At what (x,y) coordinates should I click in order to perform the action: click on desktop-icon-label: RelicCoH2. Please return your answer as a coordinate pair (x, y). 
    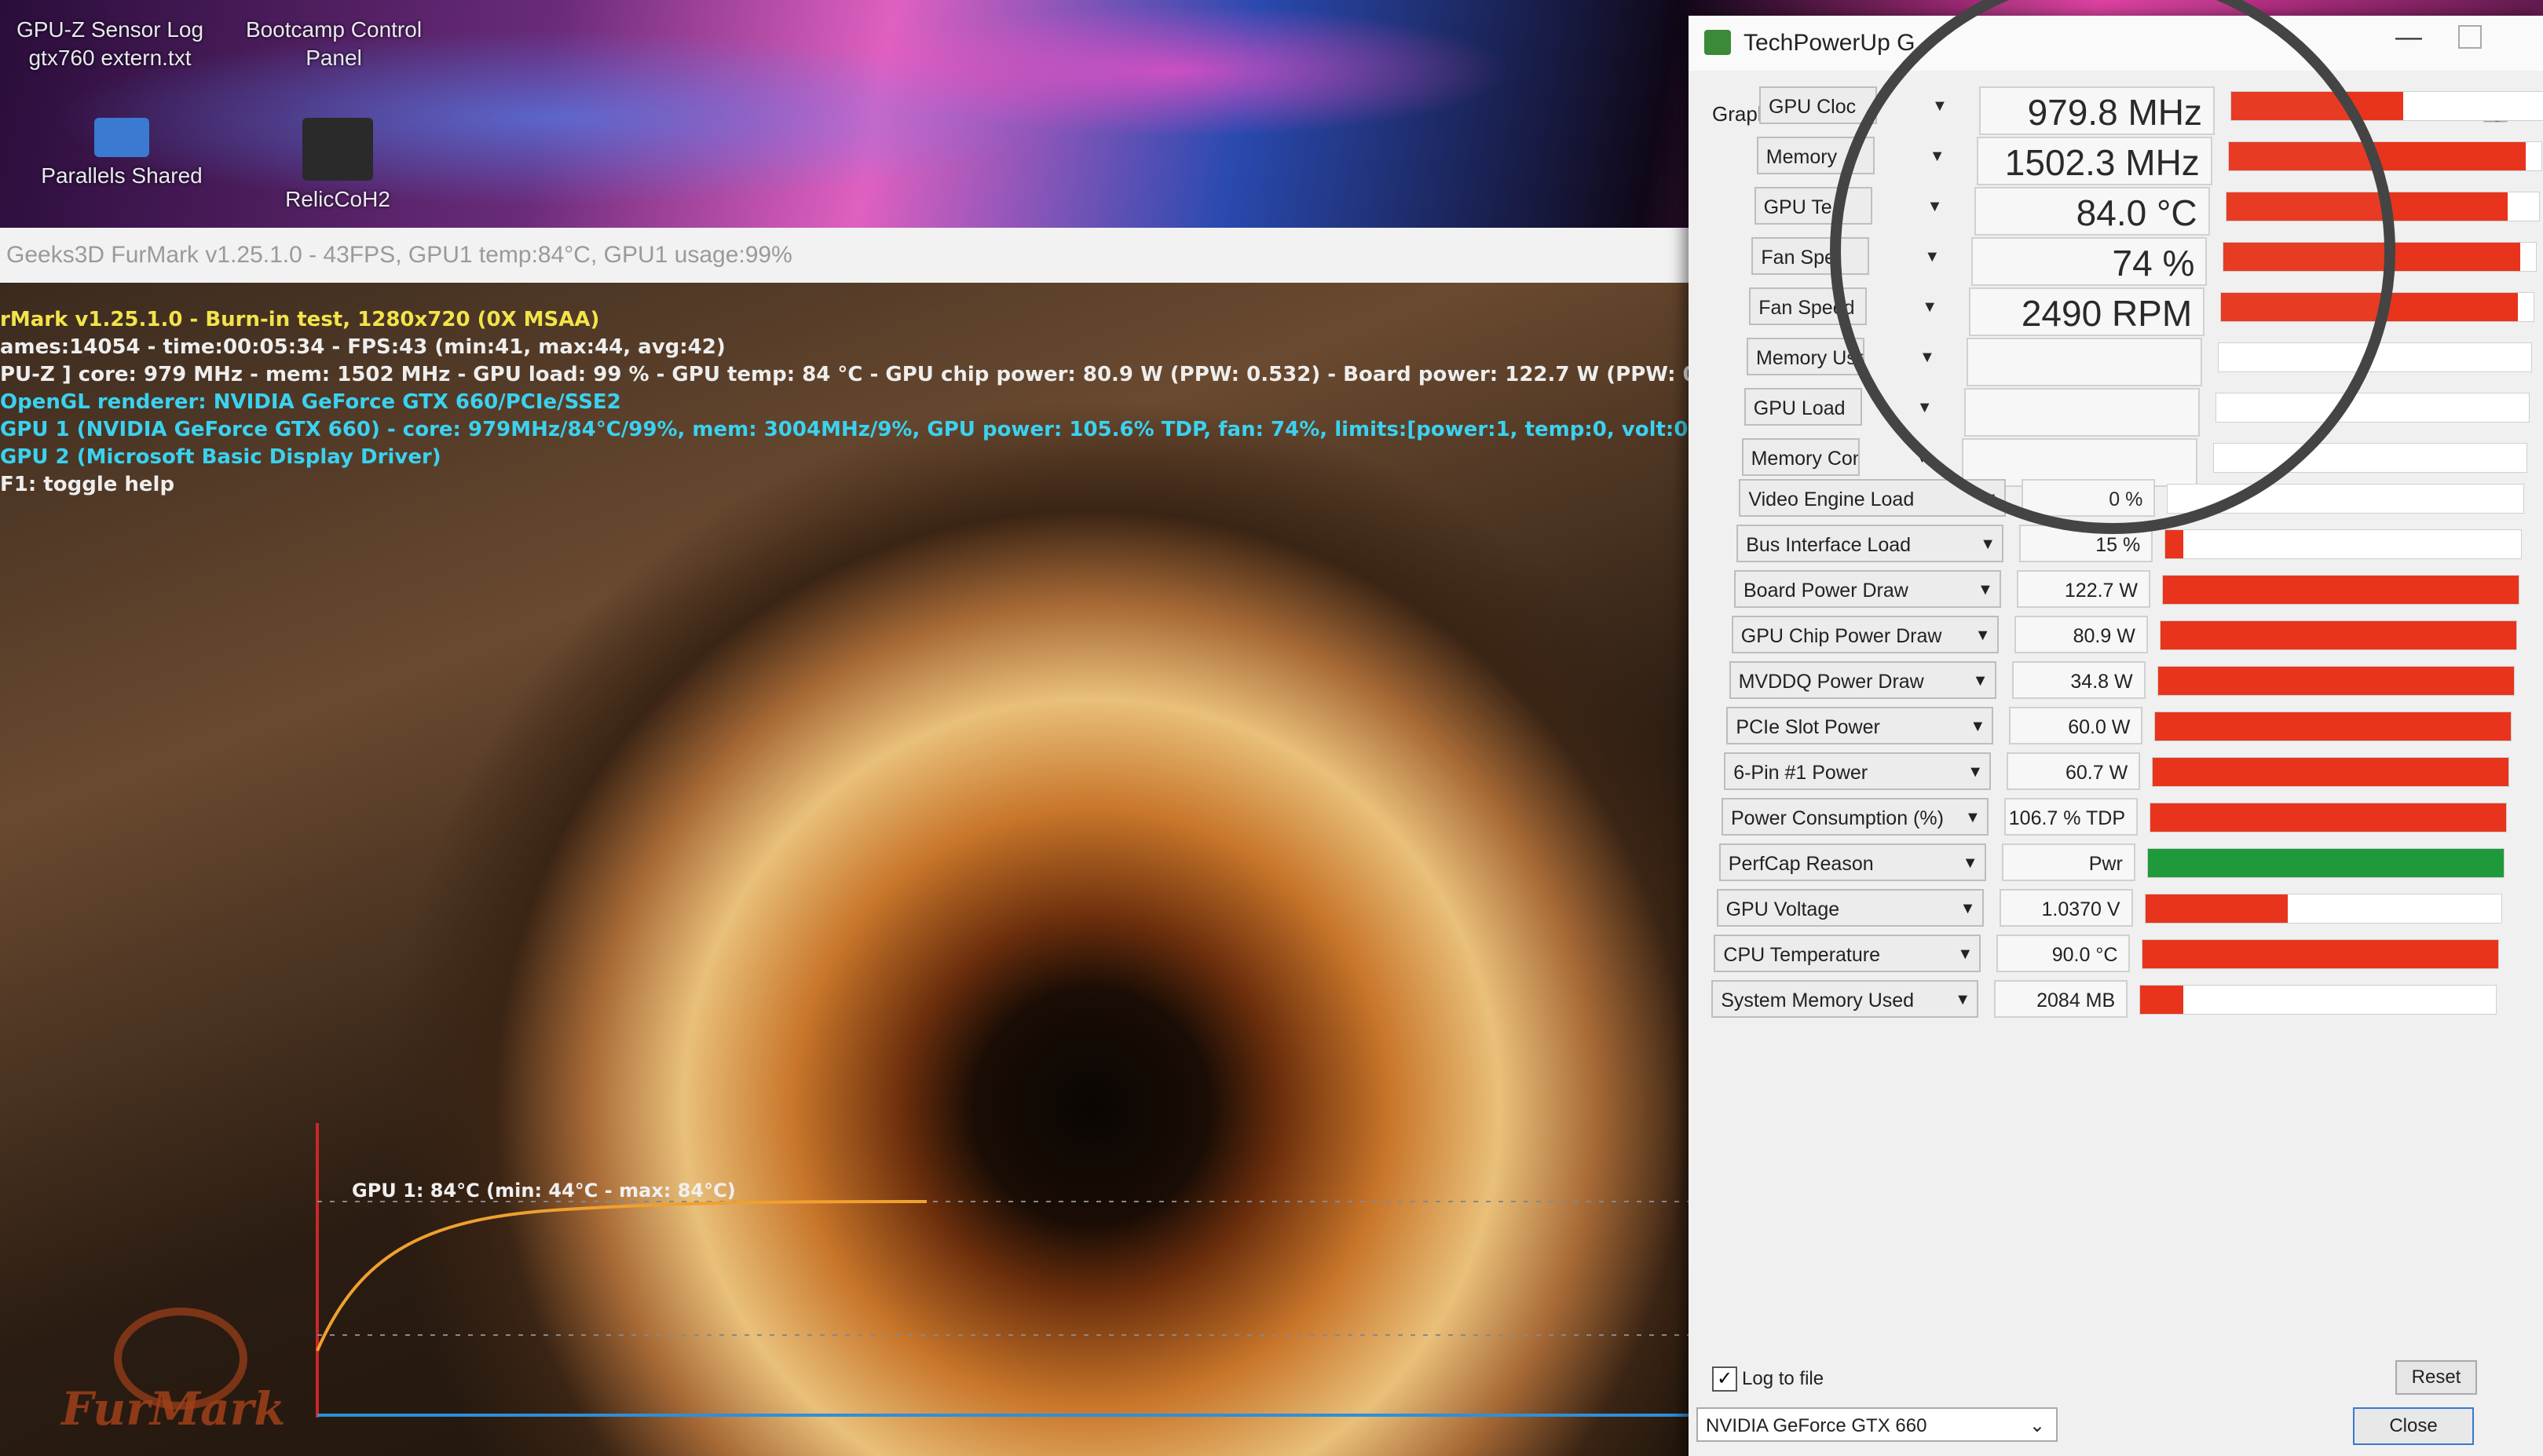
    Looking at the image, I should click on (337, 199).